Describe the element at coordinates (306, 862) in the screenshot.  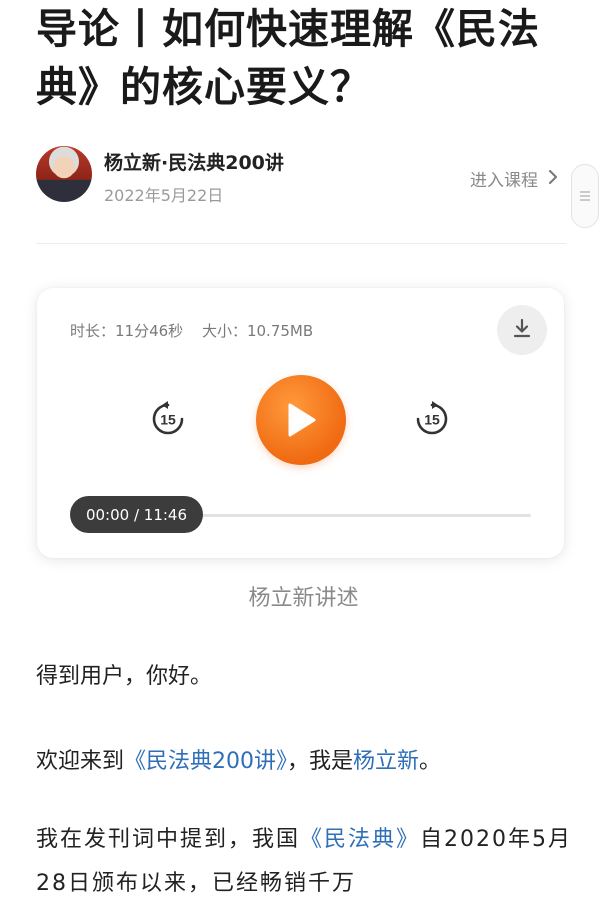
I see `intro-paragraph: 我在发刊词中提到，我国《民法典》自2020年5月28日颁布以来，已经畅销千万` at that location.